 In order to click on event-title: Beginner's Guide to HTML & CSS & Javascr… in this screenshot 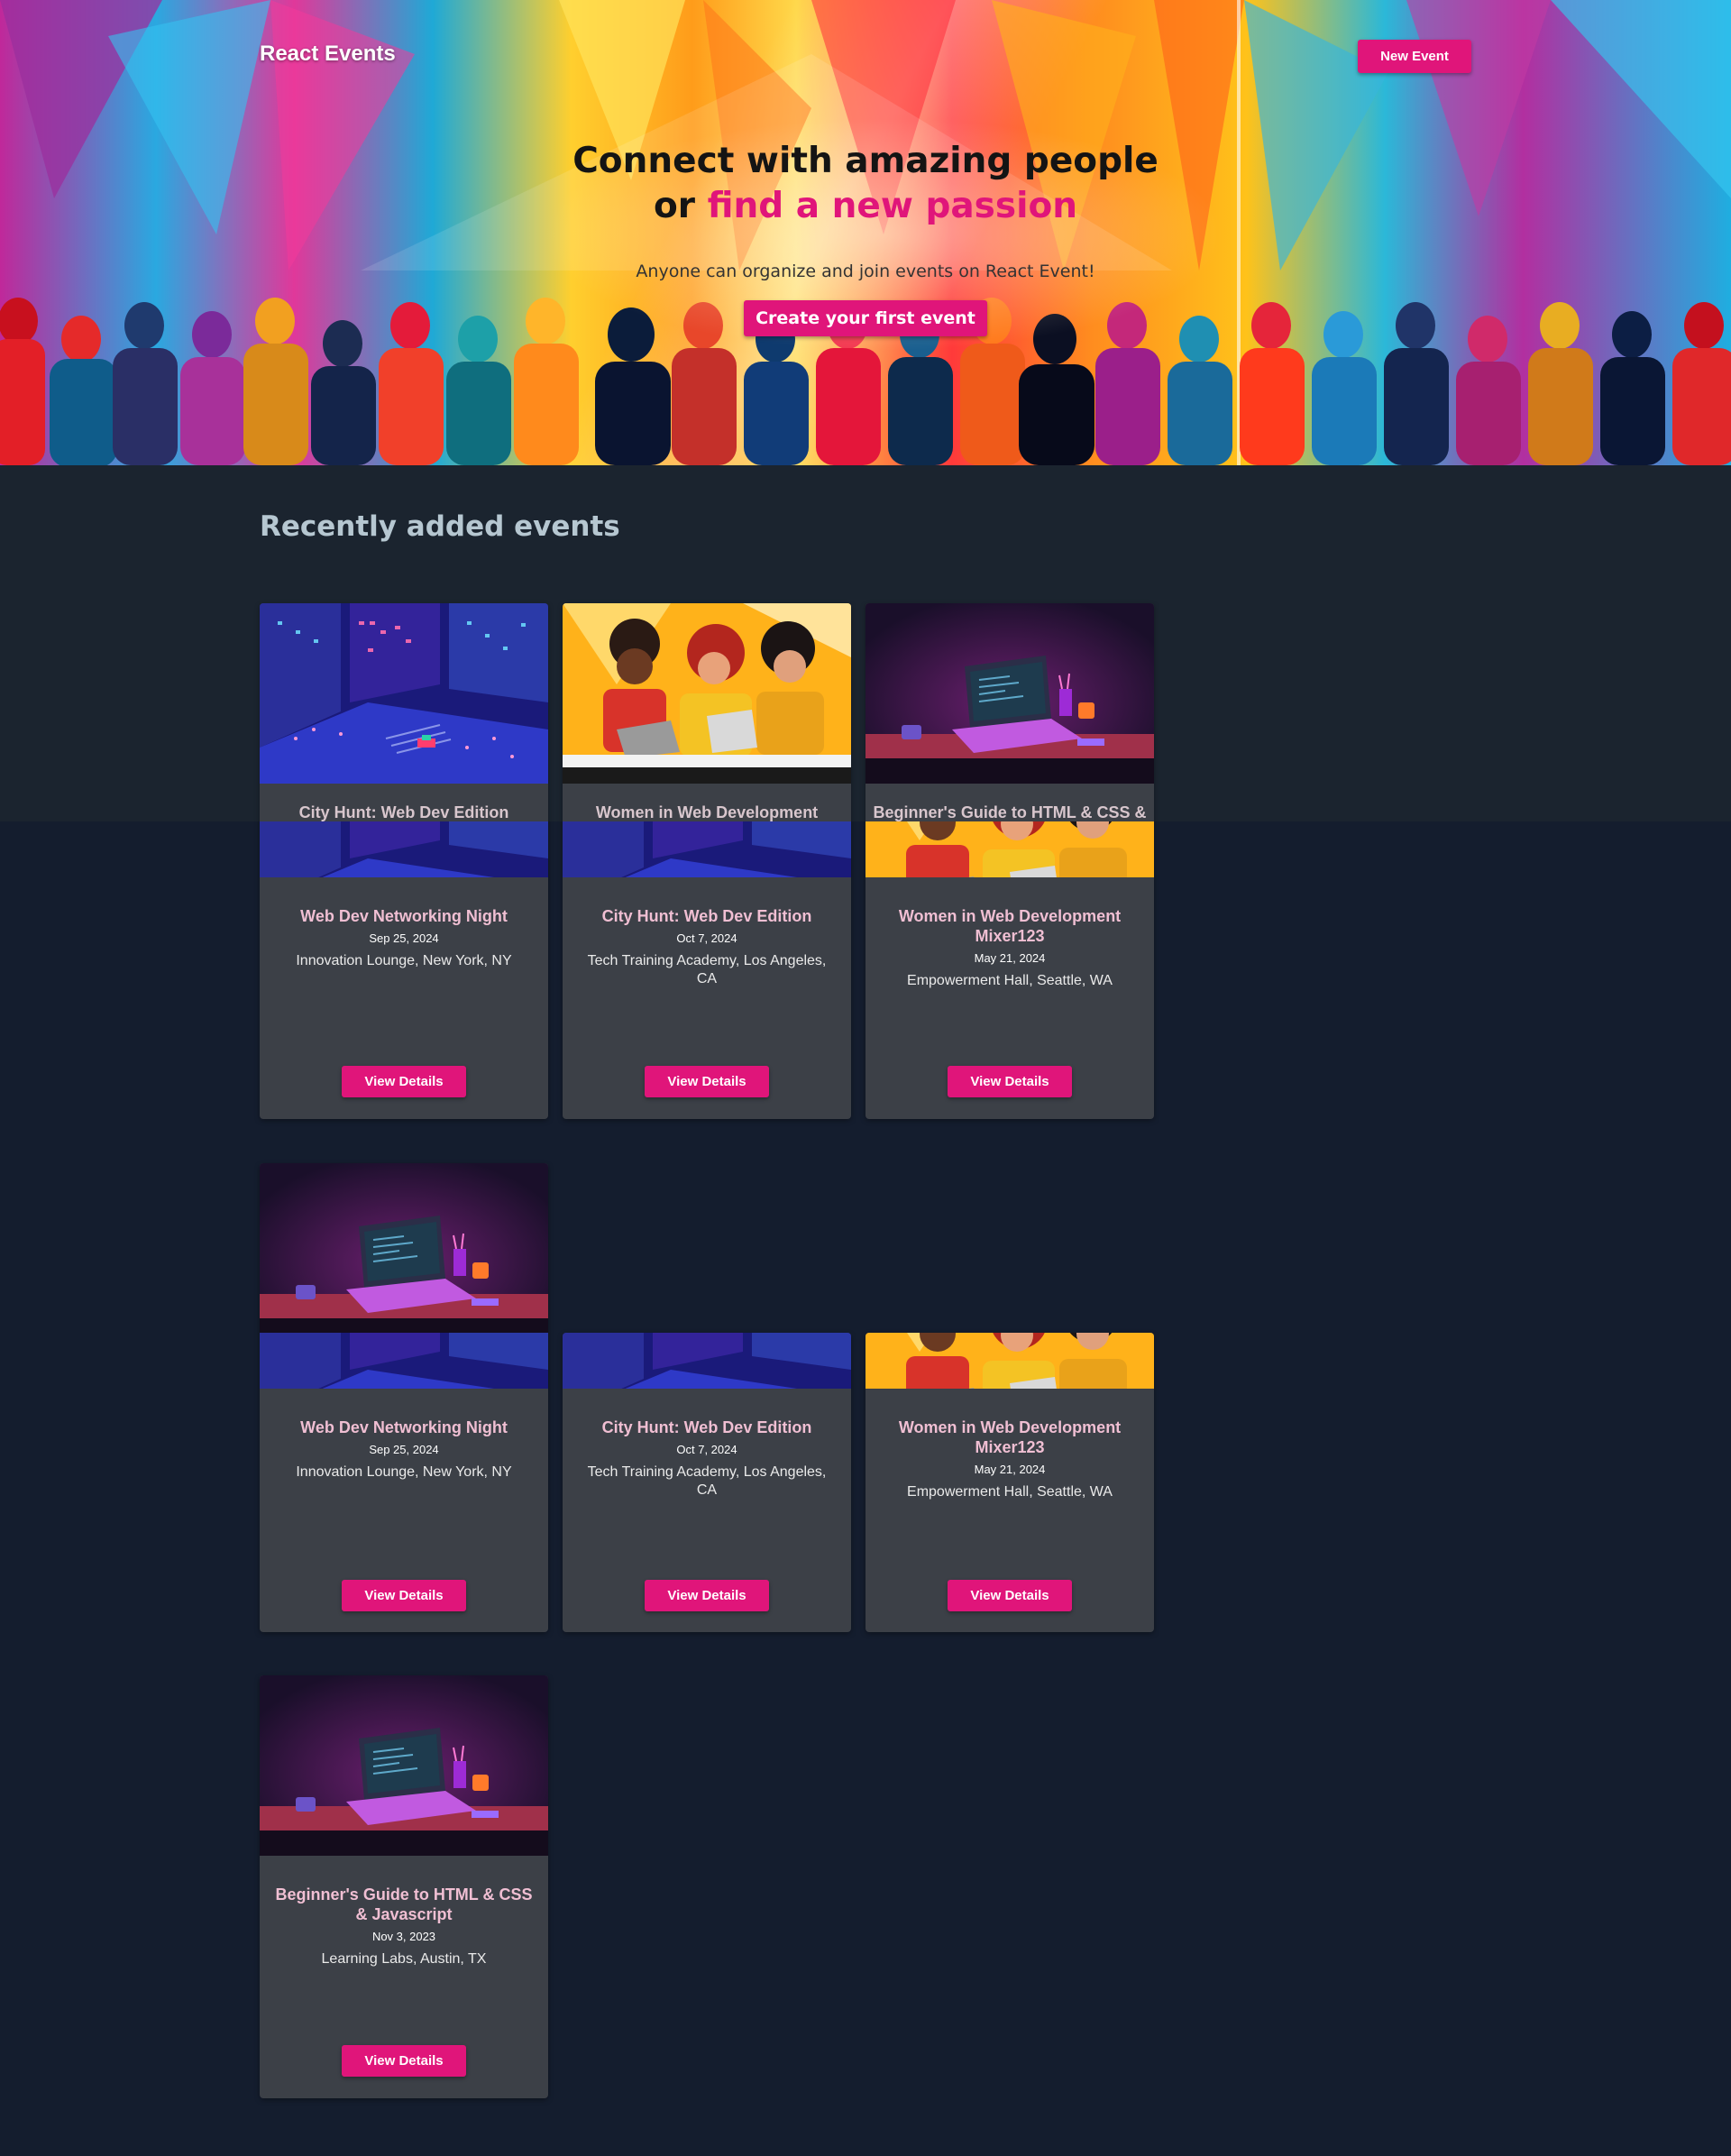, I will do `click(404, 1904)`.